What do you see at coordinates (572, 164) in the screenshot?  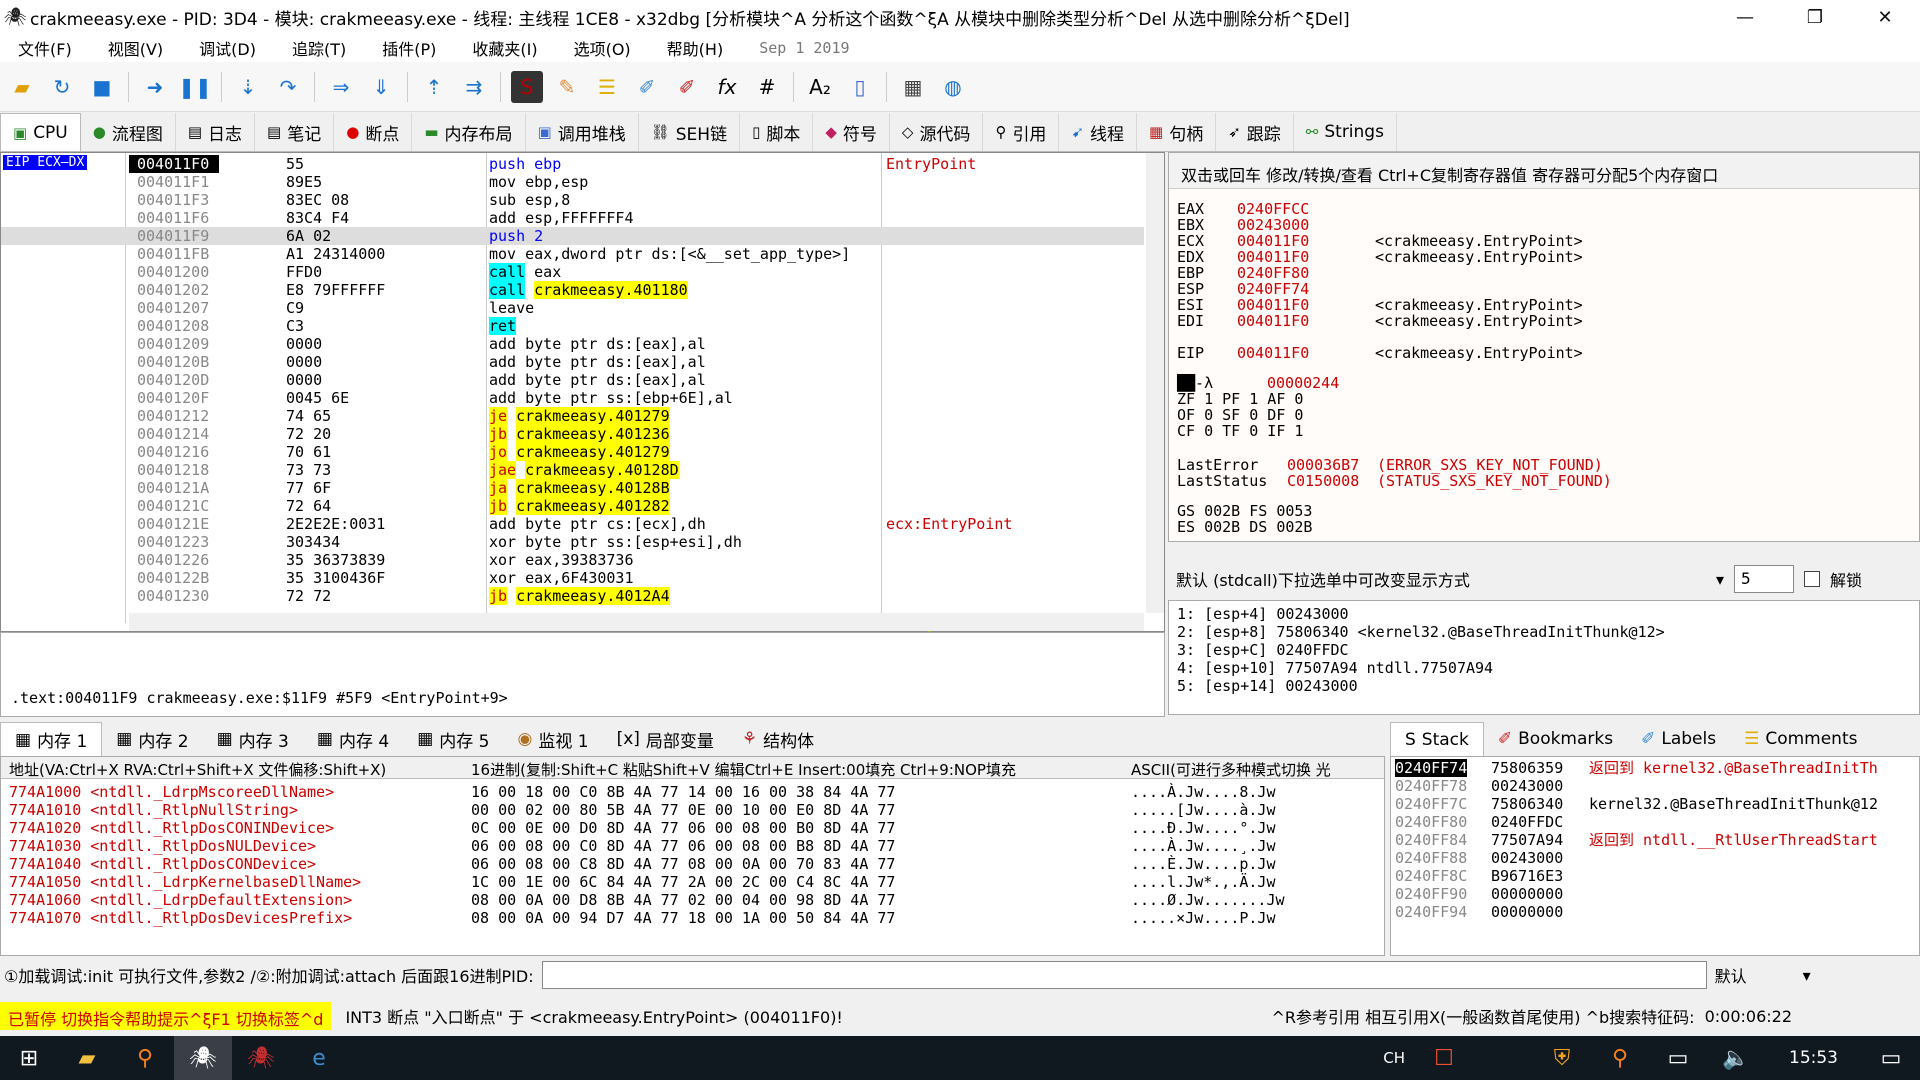 I see `disasm-row: 004011F0 55 push ebp EntryPoint` at bounding box center [572, 164].